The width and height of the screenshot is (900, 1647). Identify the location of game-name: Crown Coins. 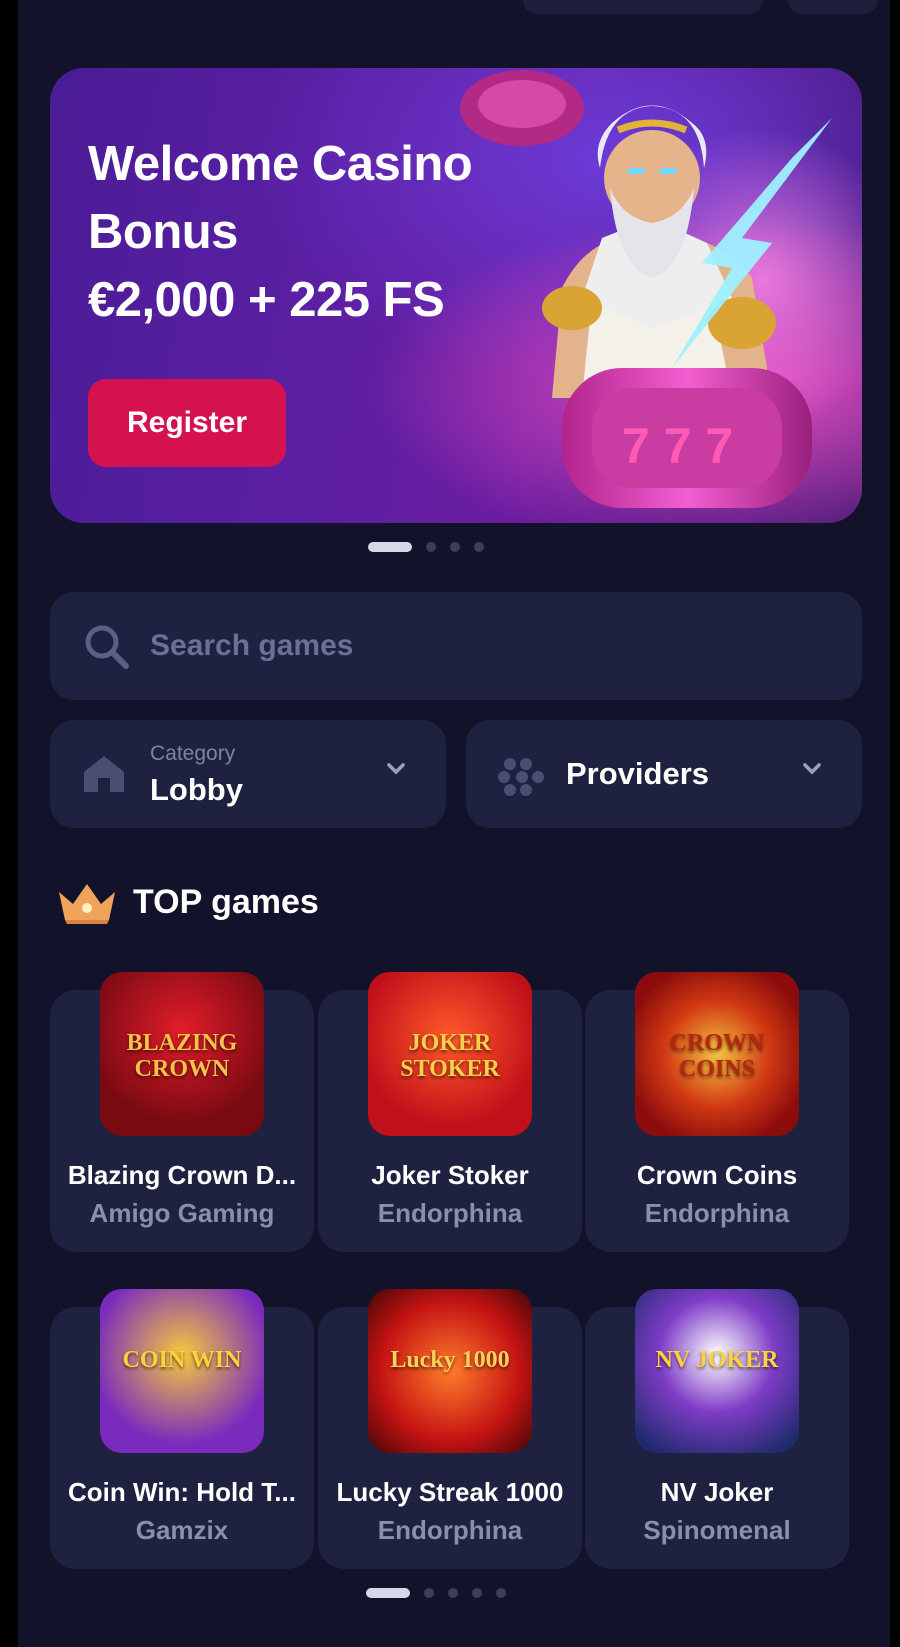
(717, 1175).